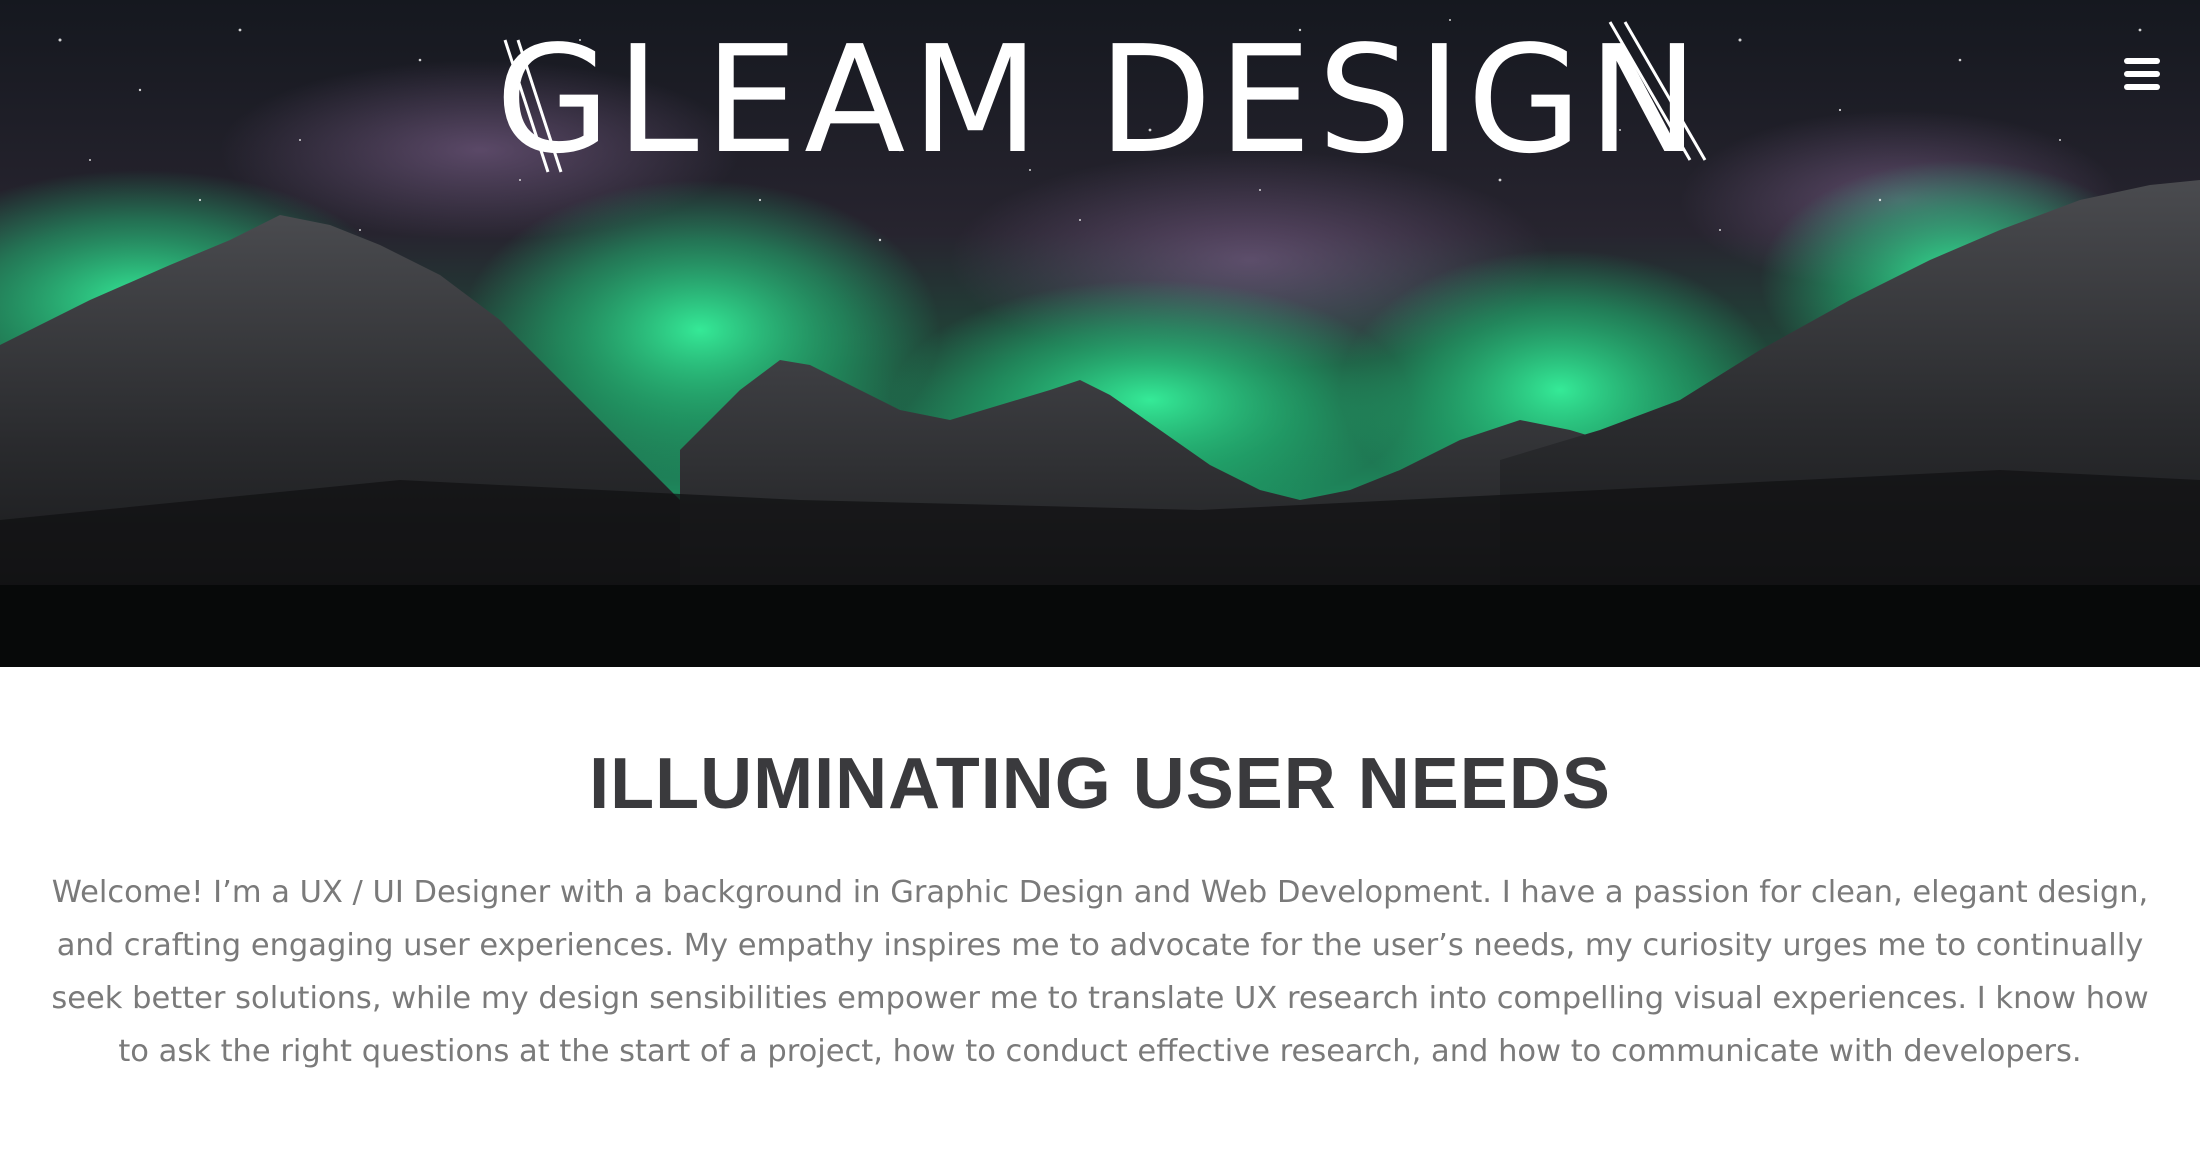  Describe the element at coordinates (2142, 78) in the screenshot. I see `hamburger-menu-icon` at that location.